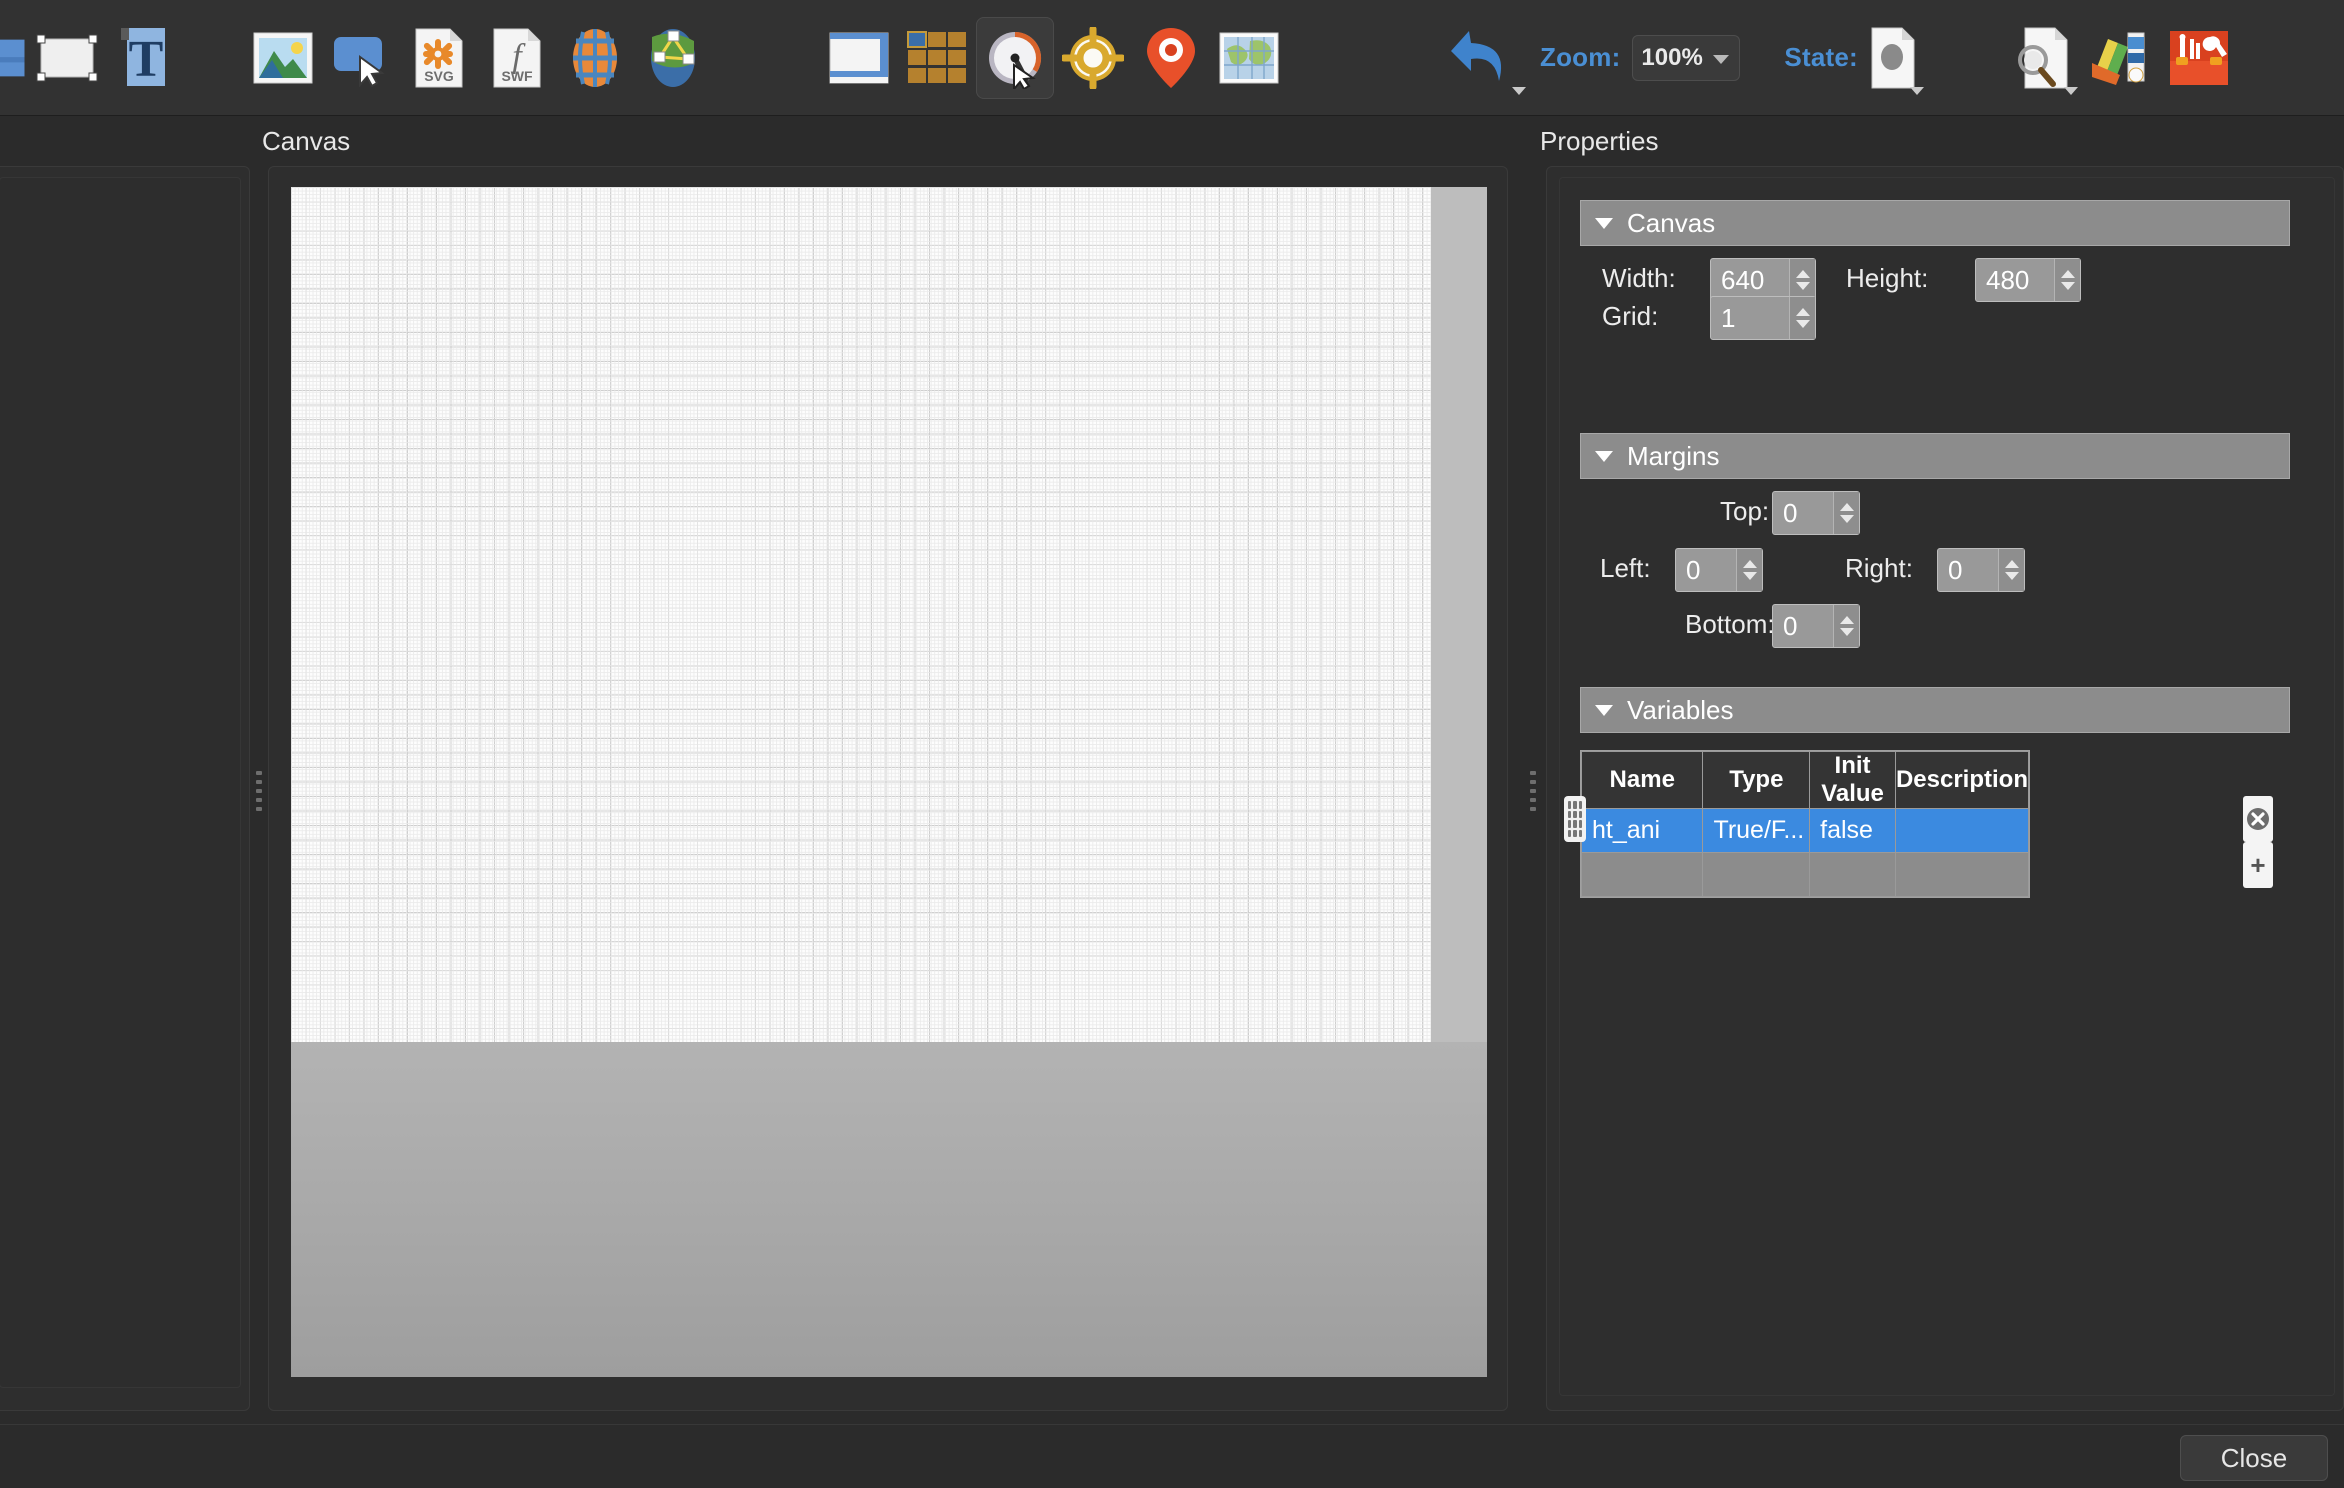 The height and width of the screenshot is (1488, 2344). Describe the element at coordinates (1642, 830) in the screenshot. I see `cell-name: ht_ani` at that location.